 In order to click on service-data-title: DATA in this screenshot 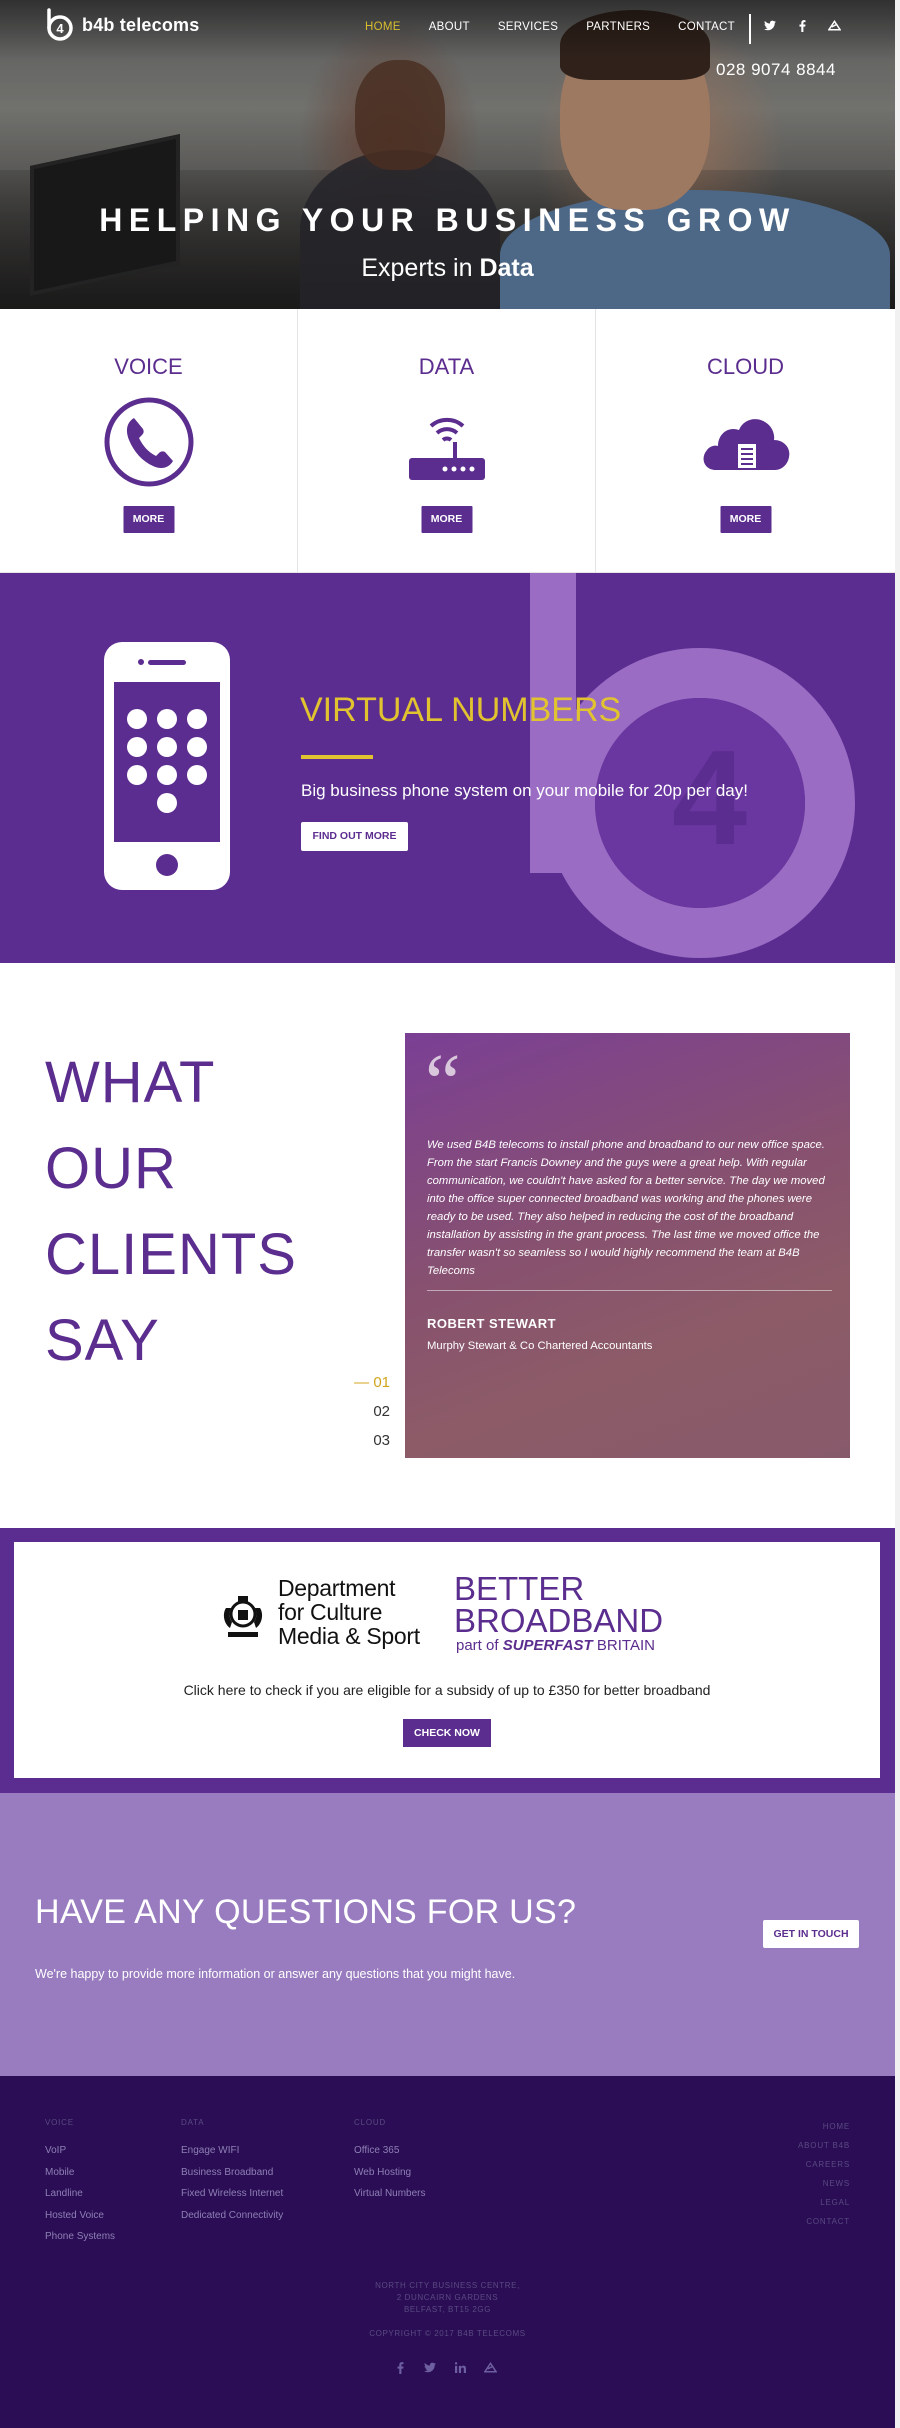, I will do `click(446, 366)`.